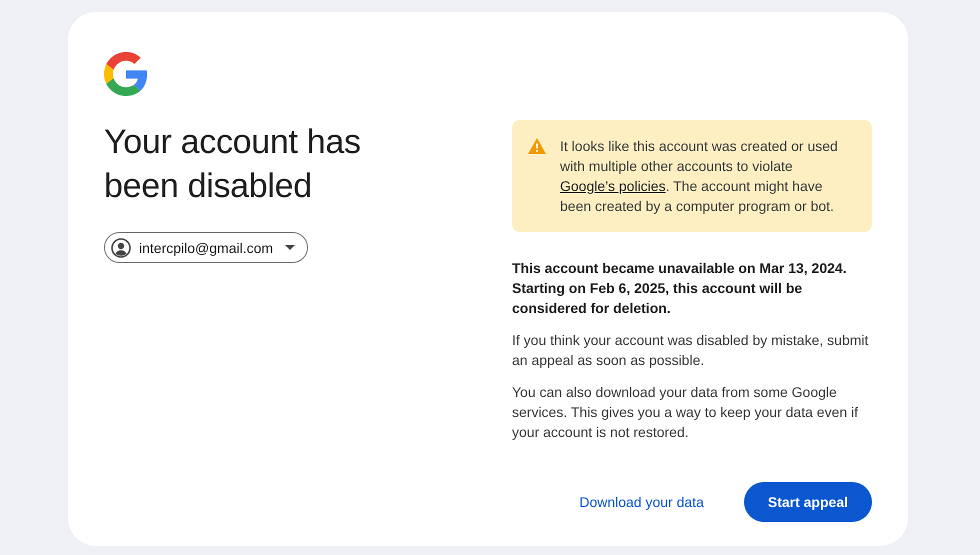 The width and height of the screenshot is (980, 555). I want to click on body-text: You can also download your data from some Google services. This gives you a way to keep your data even if your account is not restored., so click(686, 412).